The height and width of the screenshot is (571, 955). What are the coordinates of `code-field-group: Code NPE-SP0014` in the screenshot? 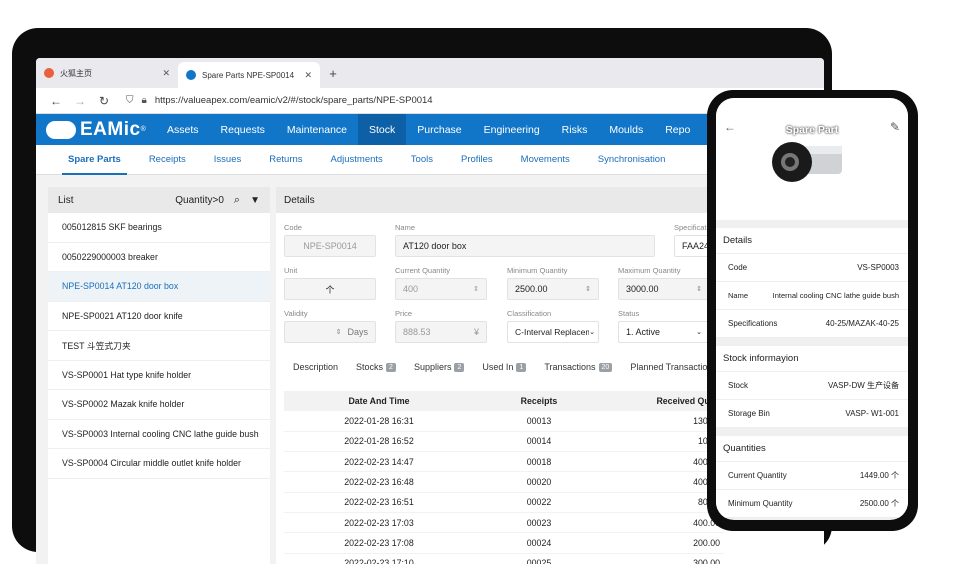 It's located at (330, 240).